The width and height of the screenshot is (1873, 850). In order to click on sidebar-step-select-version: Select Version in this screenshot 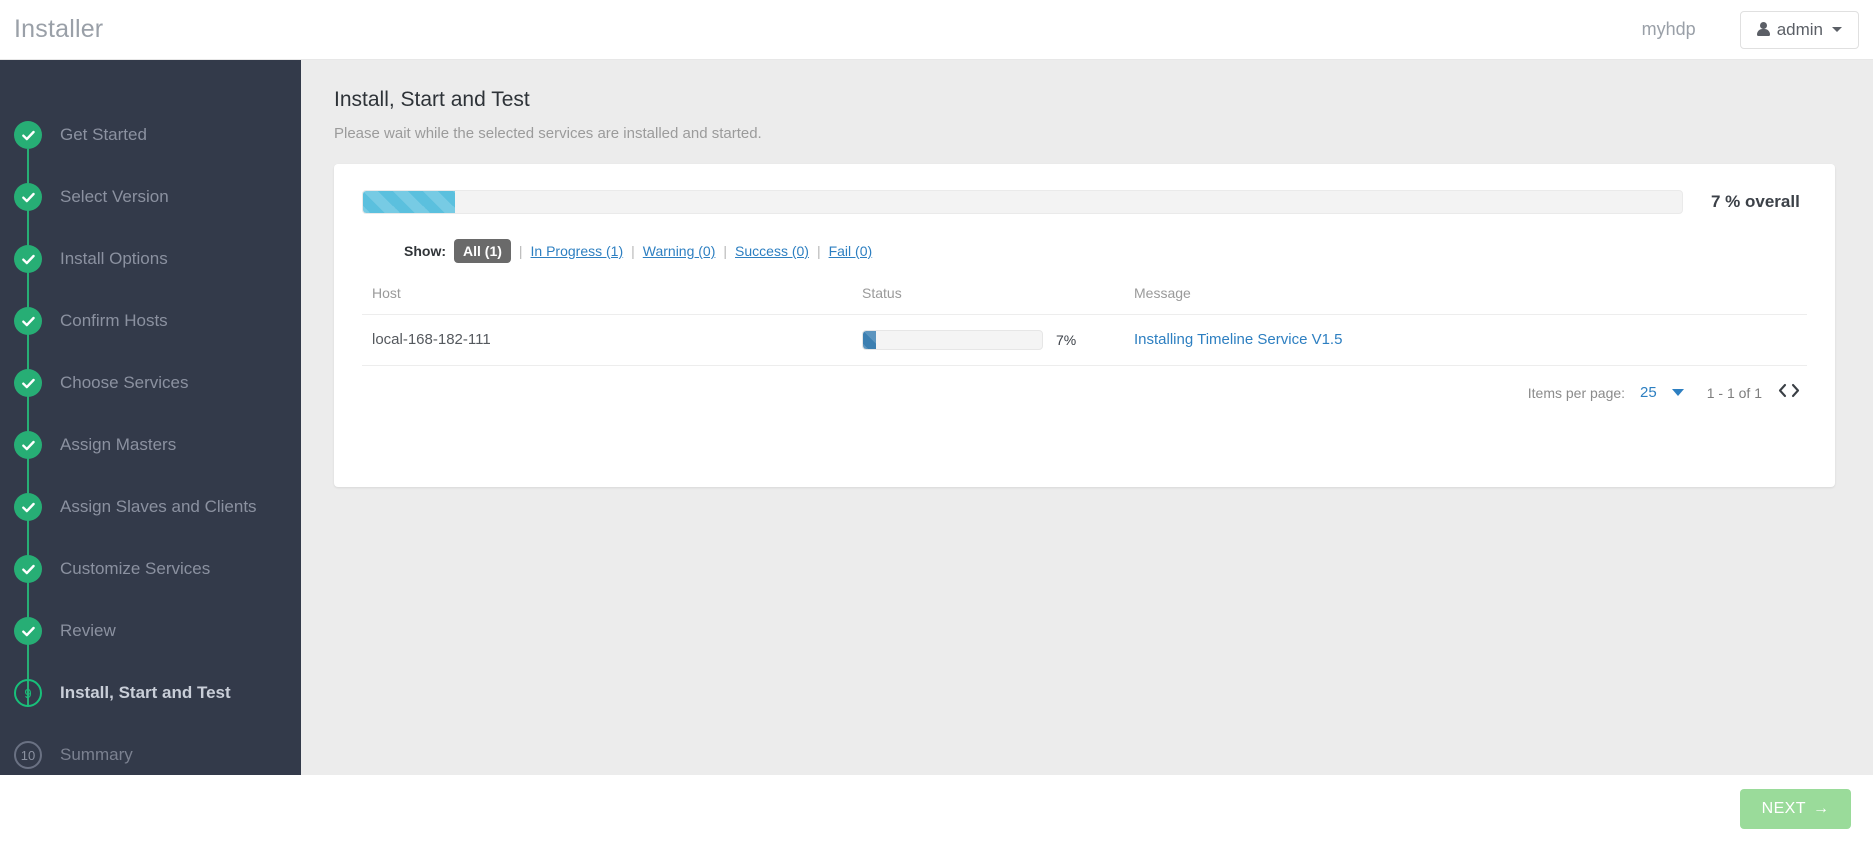, I will do `click(150, 219)`.